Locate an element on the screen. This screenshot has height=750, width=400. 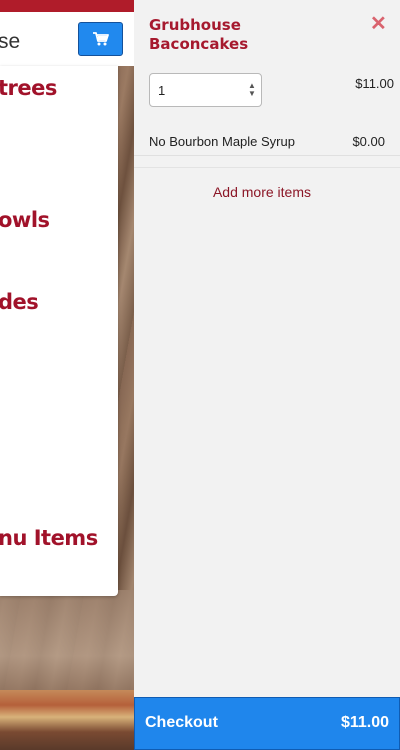
cart-item-name-line2: Baconcakes is located at coordinates (199, 44).